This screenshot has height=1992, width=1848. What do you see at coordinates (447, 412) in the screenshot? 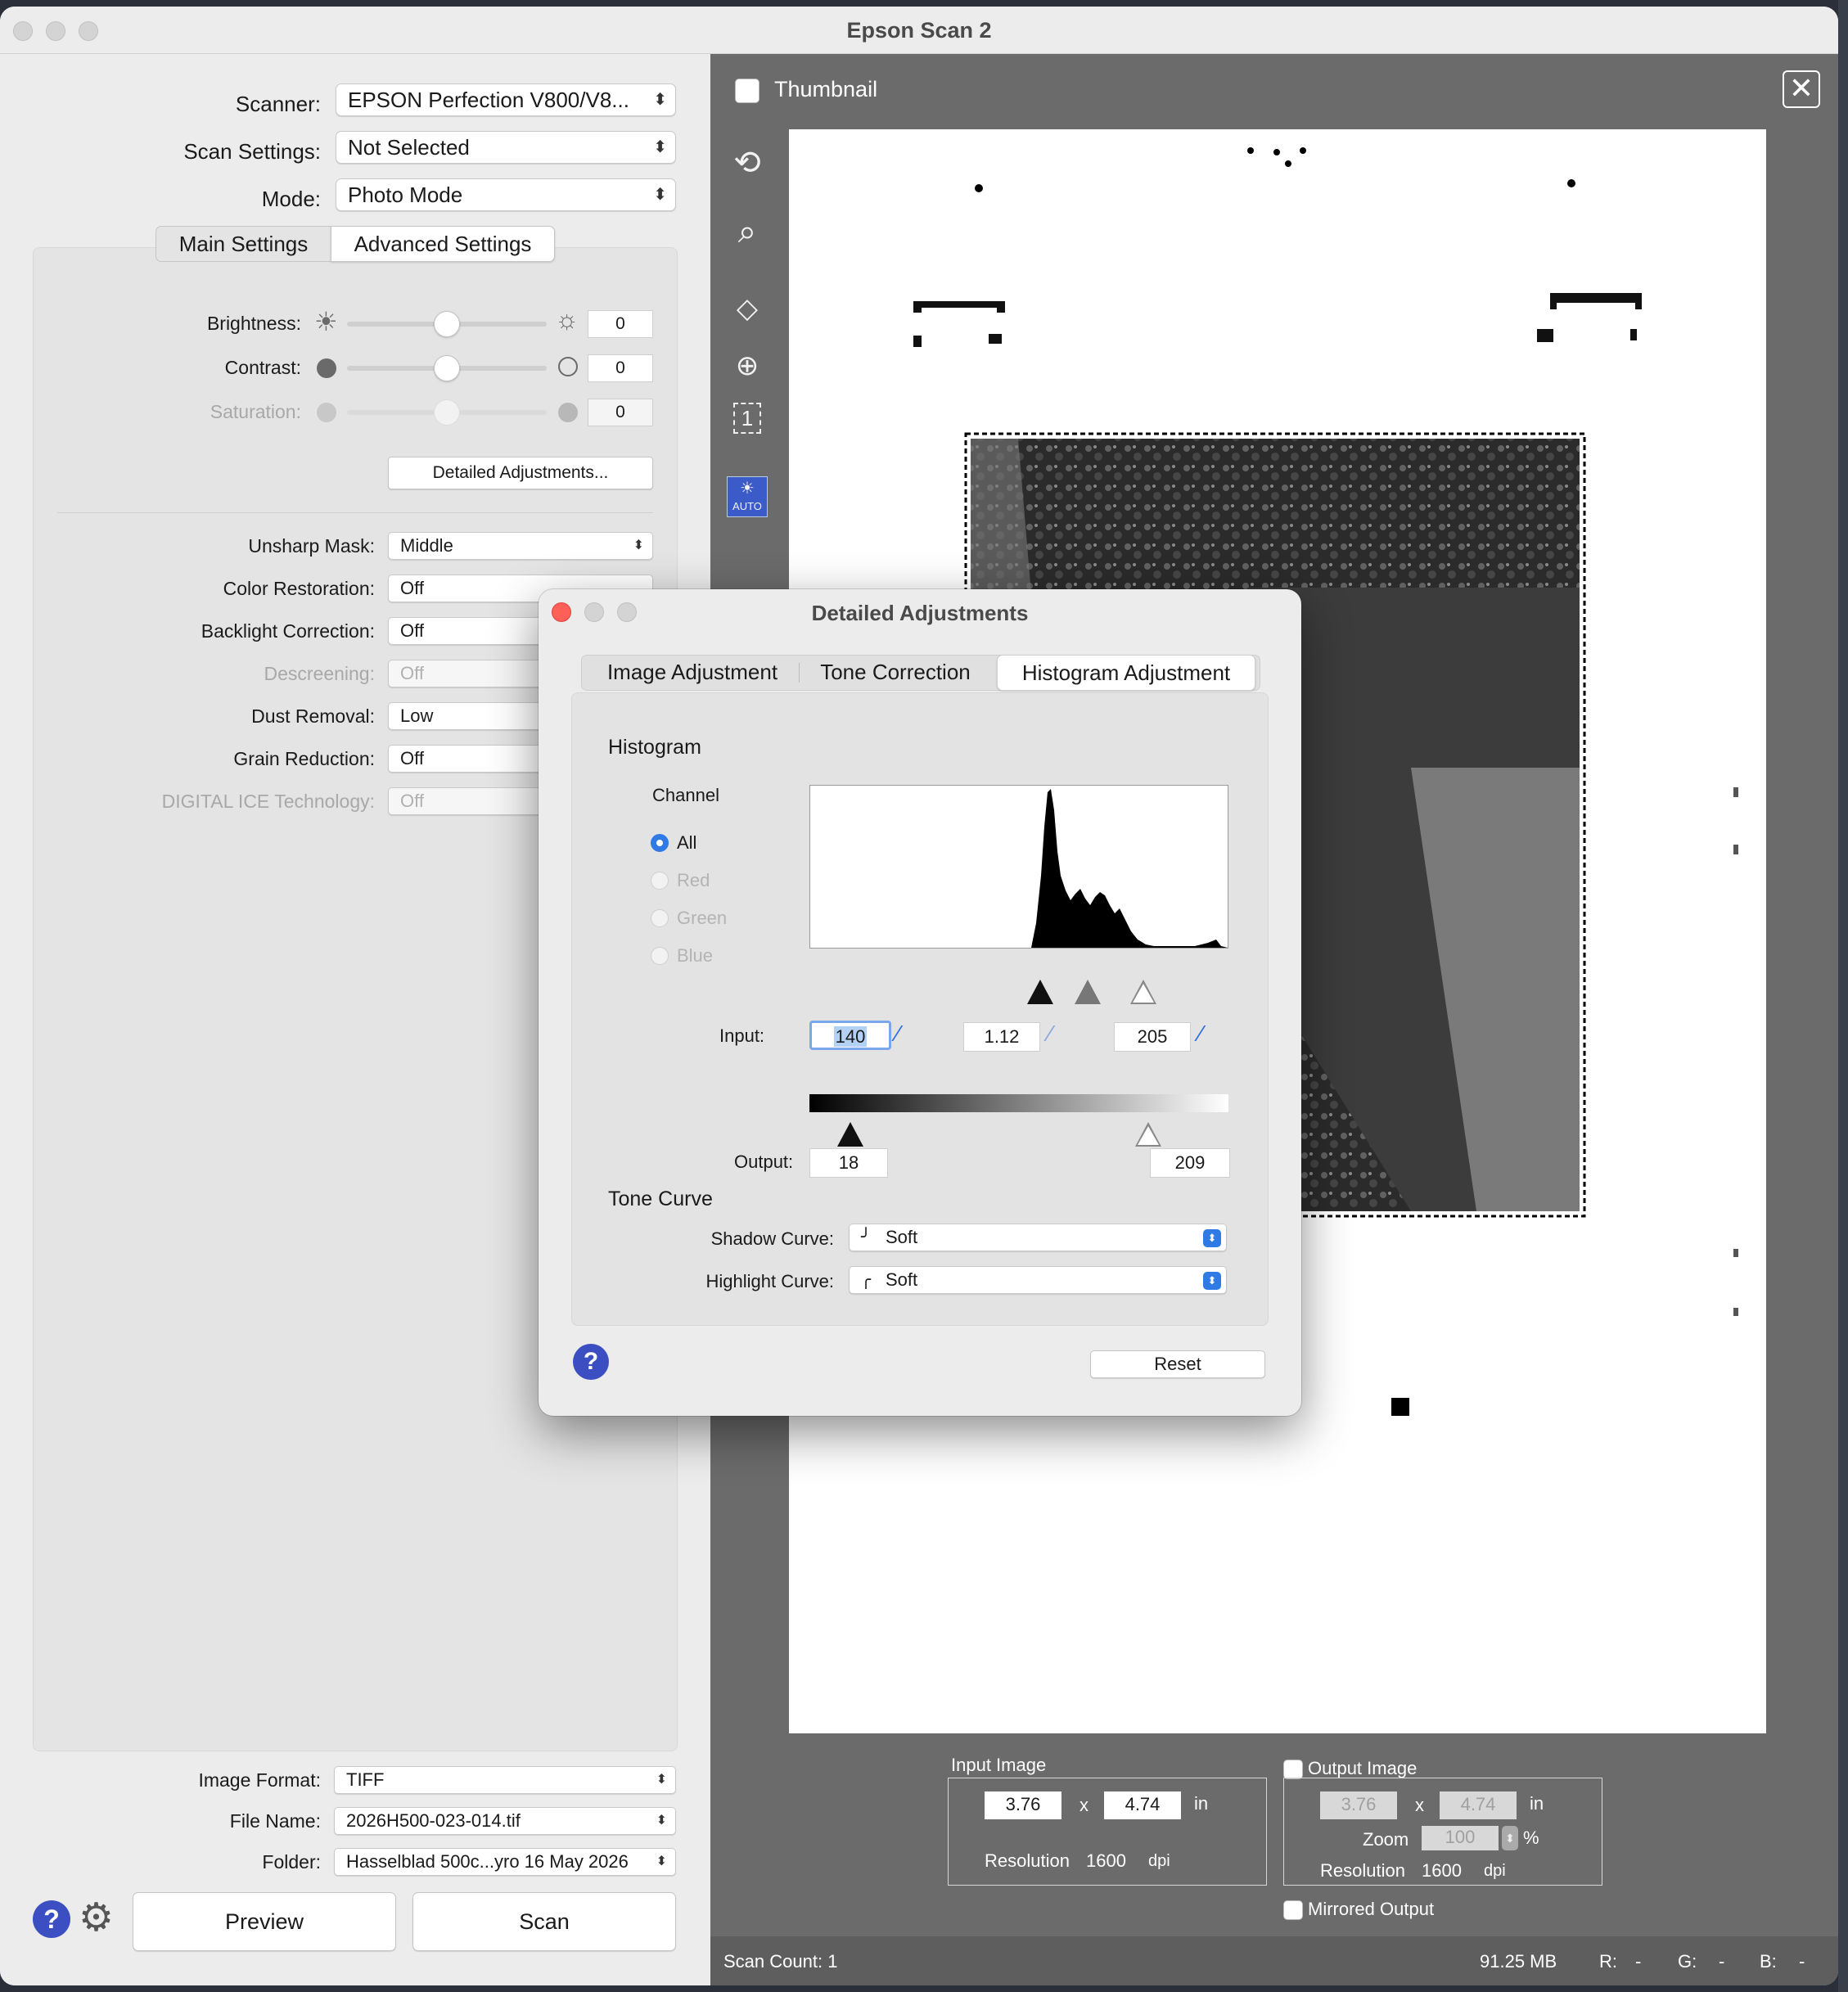
I see `saturation-slider-knob` at bounding box center [447, 412].